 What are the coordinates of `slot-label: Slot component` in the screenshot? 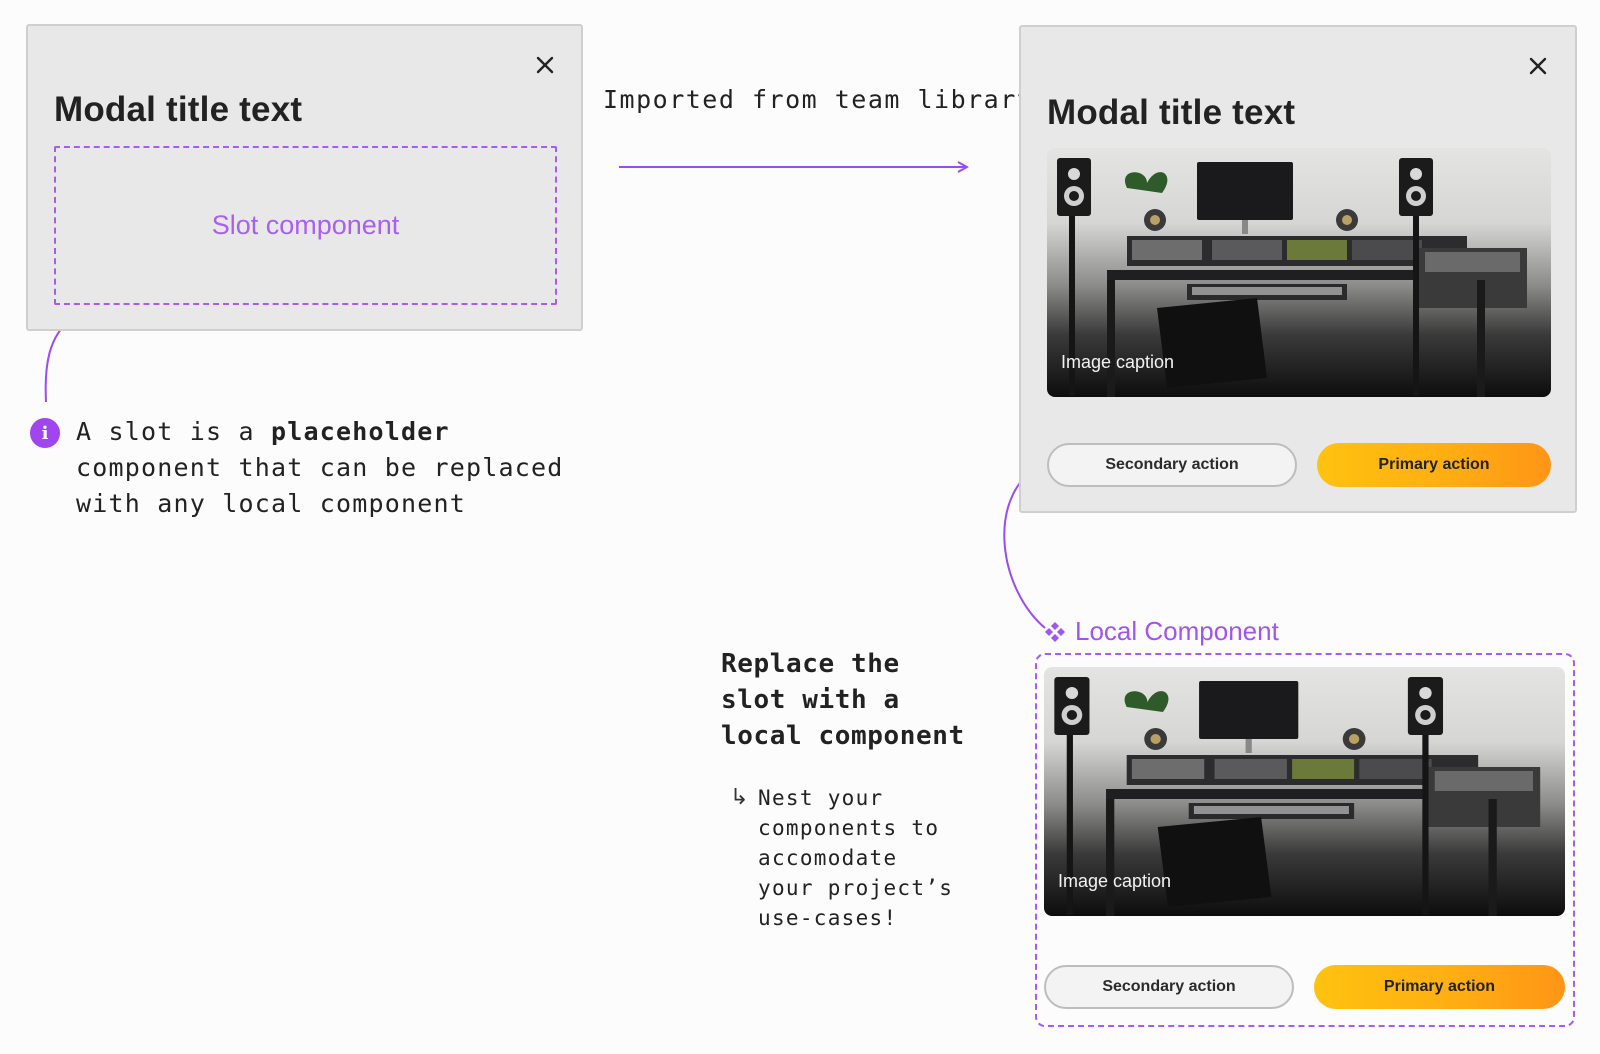 It's located at (305, 225).